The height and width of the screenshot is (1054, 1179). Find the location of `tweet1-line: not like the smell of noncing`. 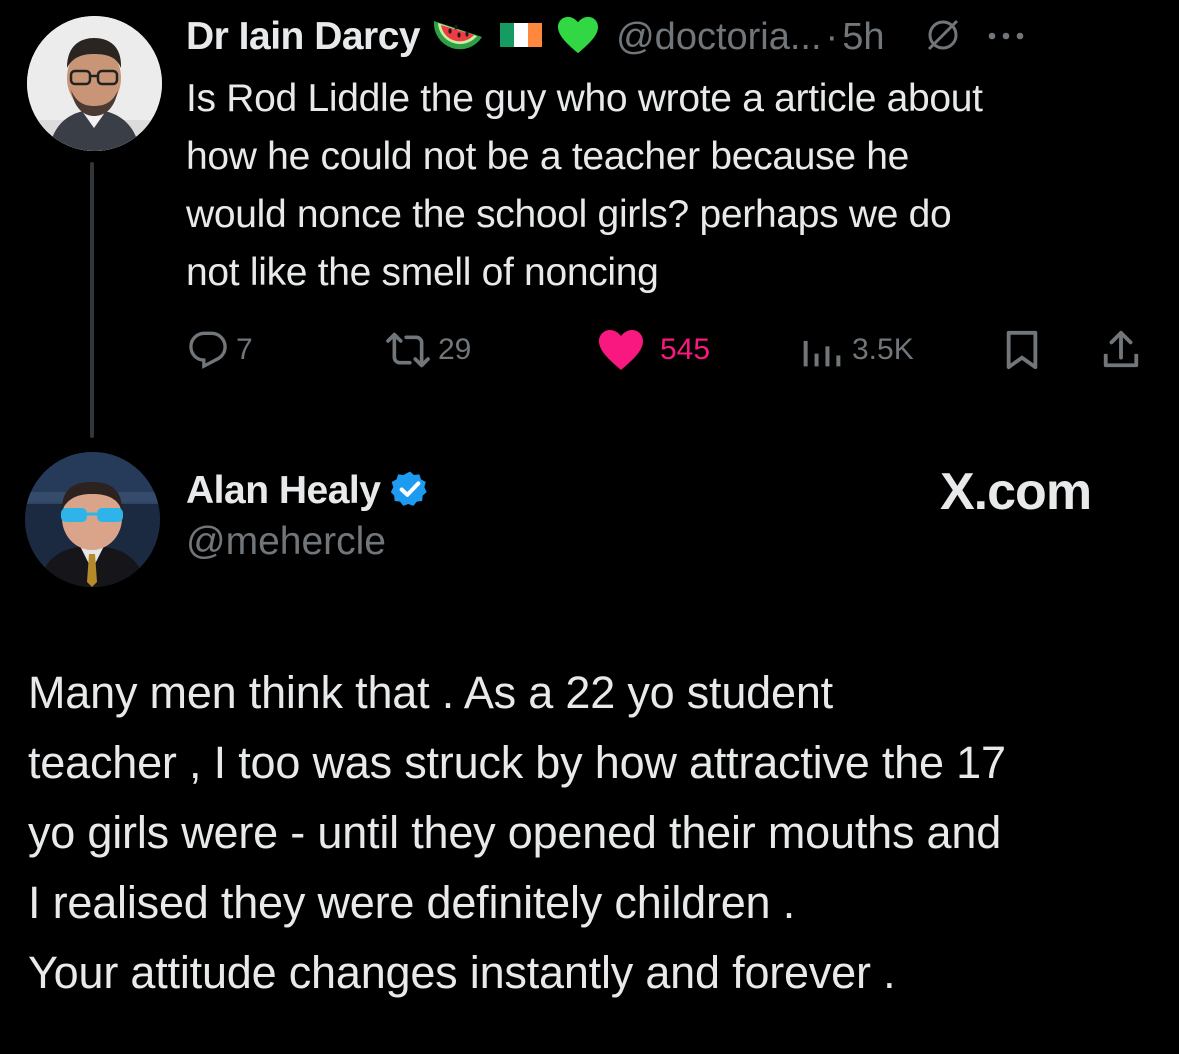

tweet1-line: not like the smell of noncing is located at coordinates (422, 272).